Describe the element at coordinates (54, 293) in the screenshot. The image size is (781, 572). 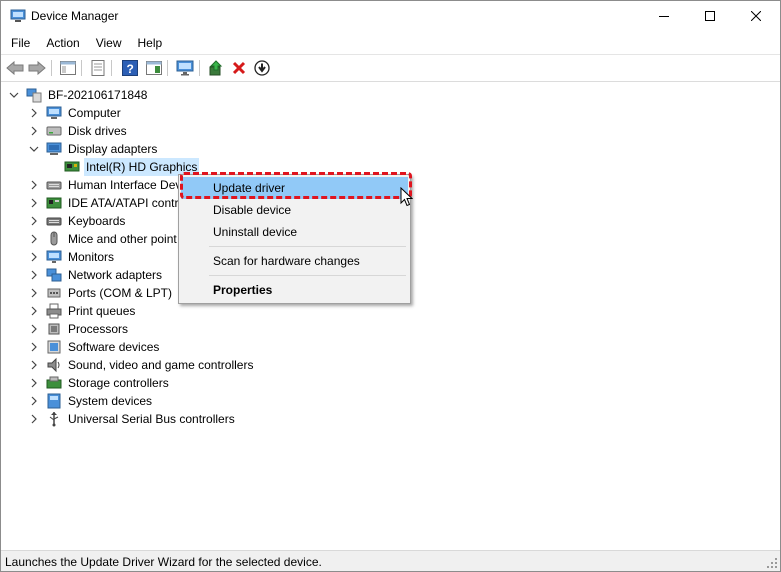
I see `port-icon` at that location.